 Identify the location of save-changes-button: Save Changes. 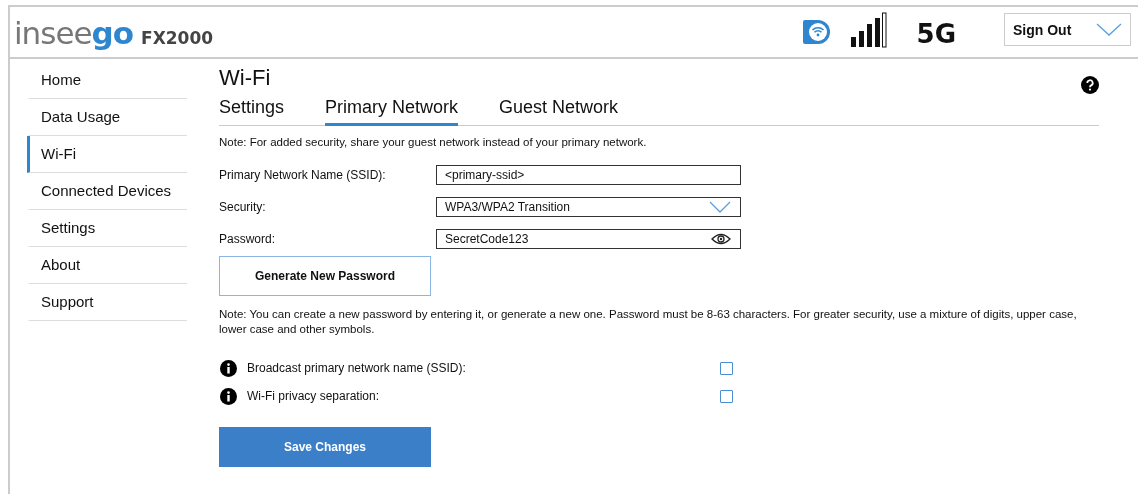
(325, 447).